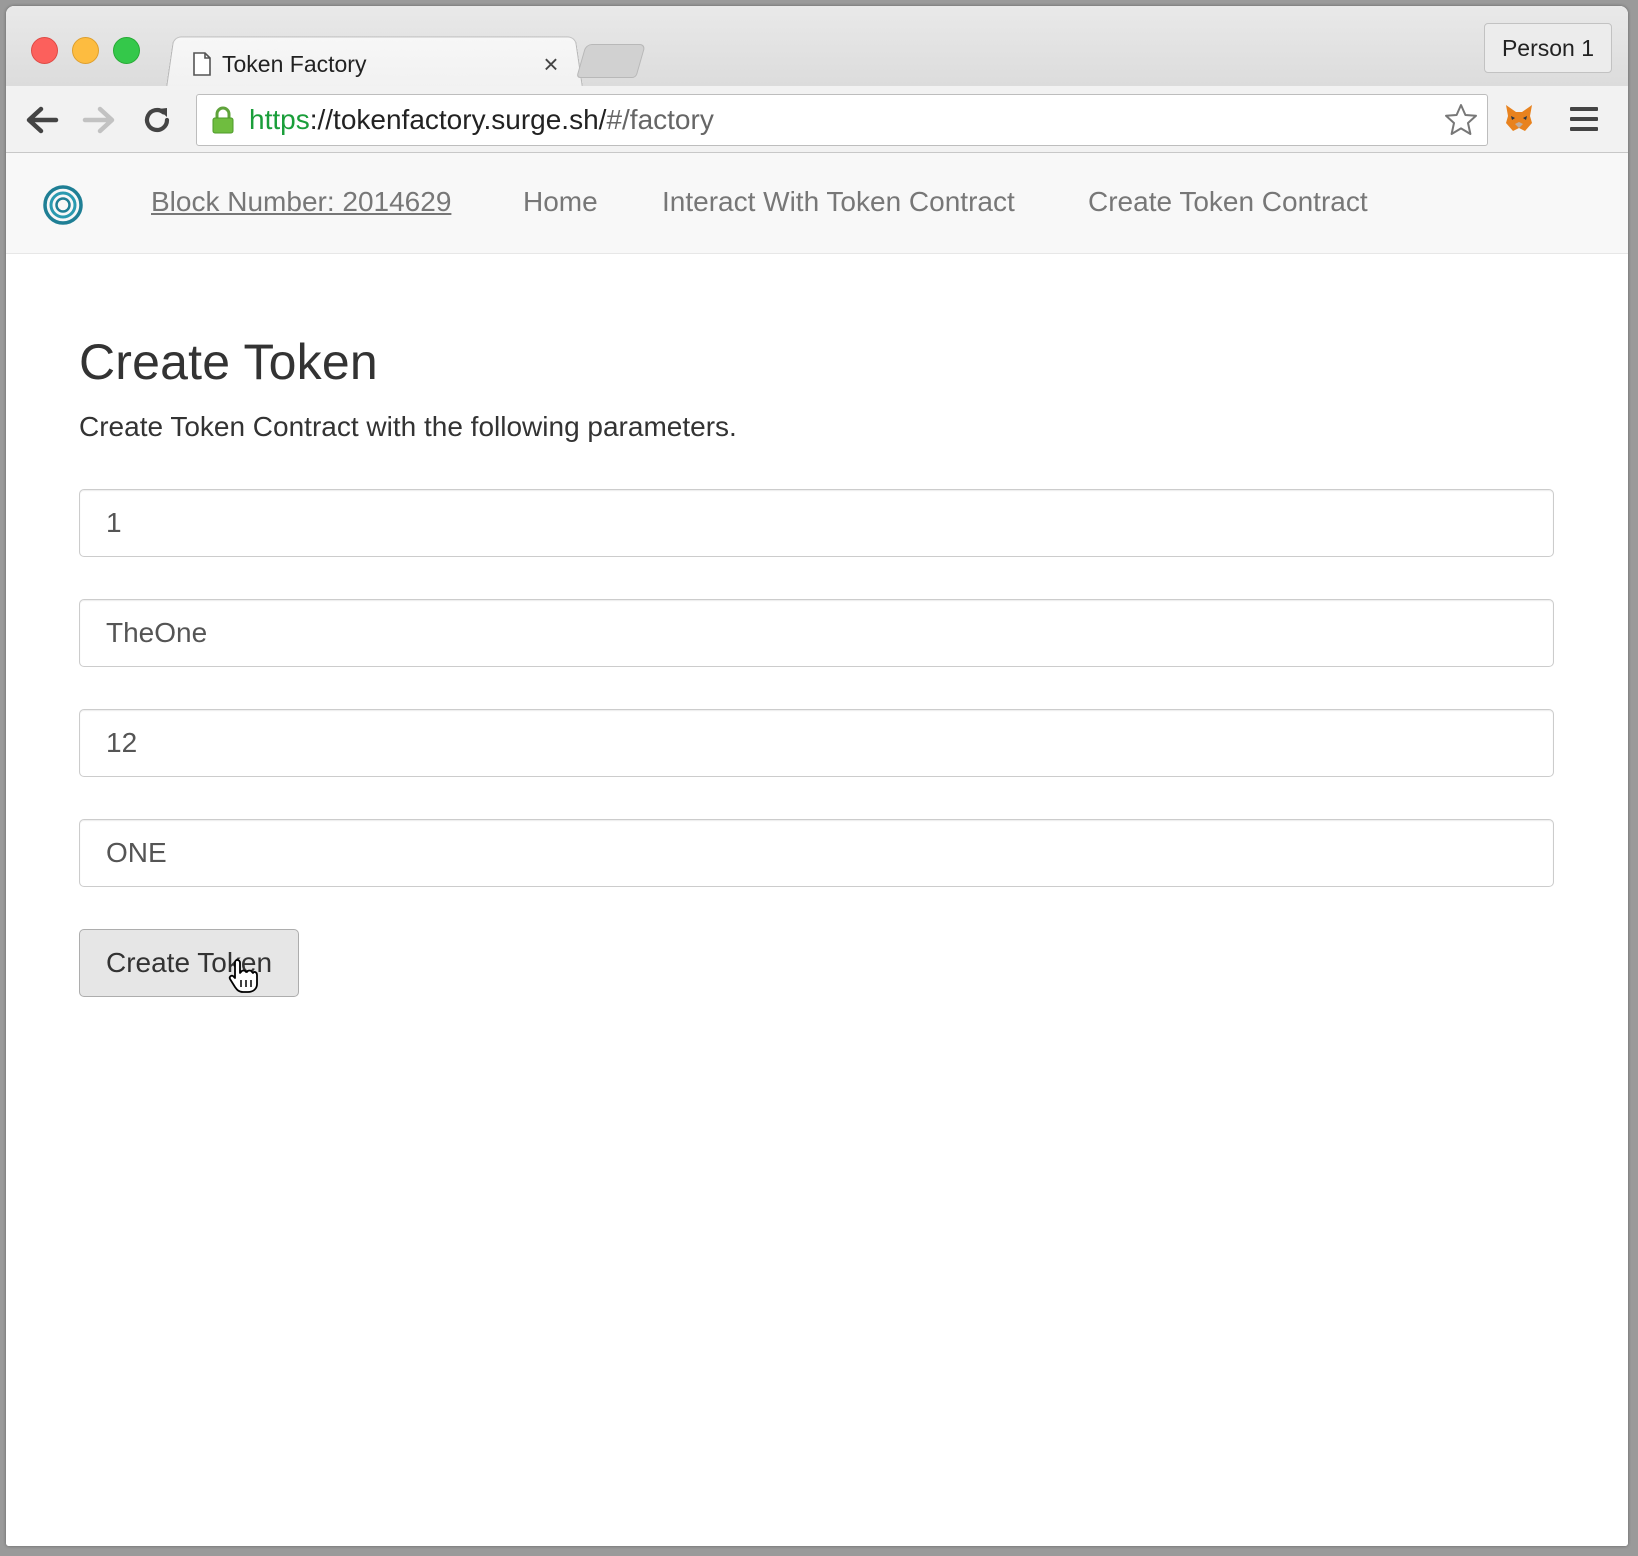  What do you see at coordinates (660, 119) in the screenshot?
I see `url-path: #/factory` at bounding box center [660, 119].